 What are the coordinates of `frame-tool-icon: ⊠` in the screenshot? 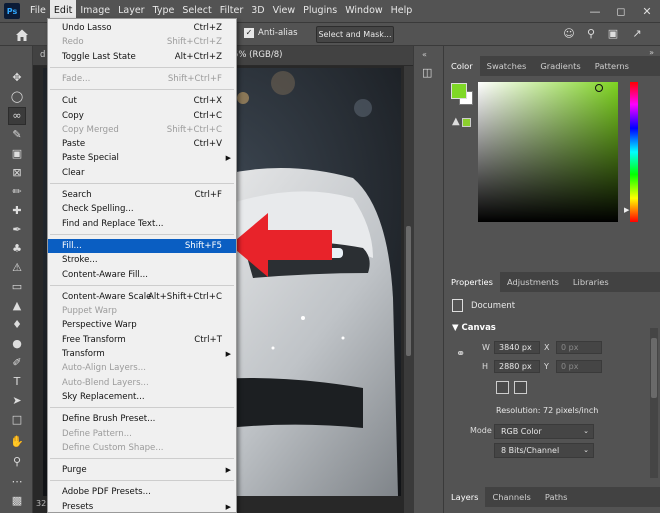 It's located at (17, 173).